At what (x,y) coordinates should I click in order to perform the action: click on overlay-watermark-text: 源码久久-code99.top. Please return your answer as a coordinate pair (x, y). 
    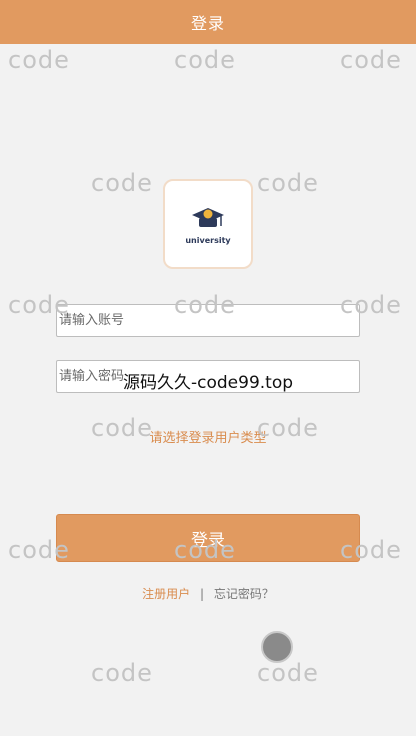
    Looking at the image, I should click on (208, 383).